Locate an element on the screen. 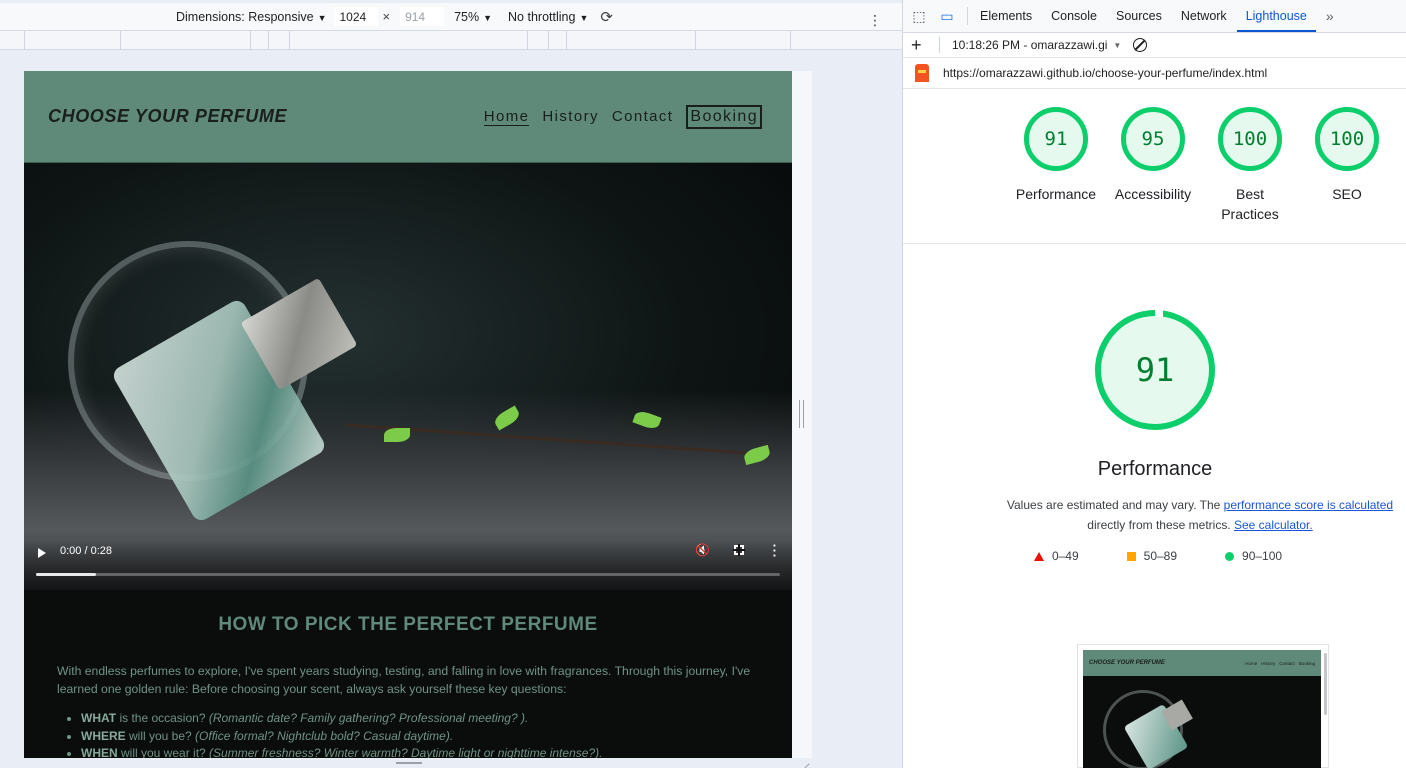 This screenshot has height=768, width=1406. section-heading: HOW TO PICK THE PERFECT PERFUME is located at coordinates (408, 624).